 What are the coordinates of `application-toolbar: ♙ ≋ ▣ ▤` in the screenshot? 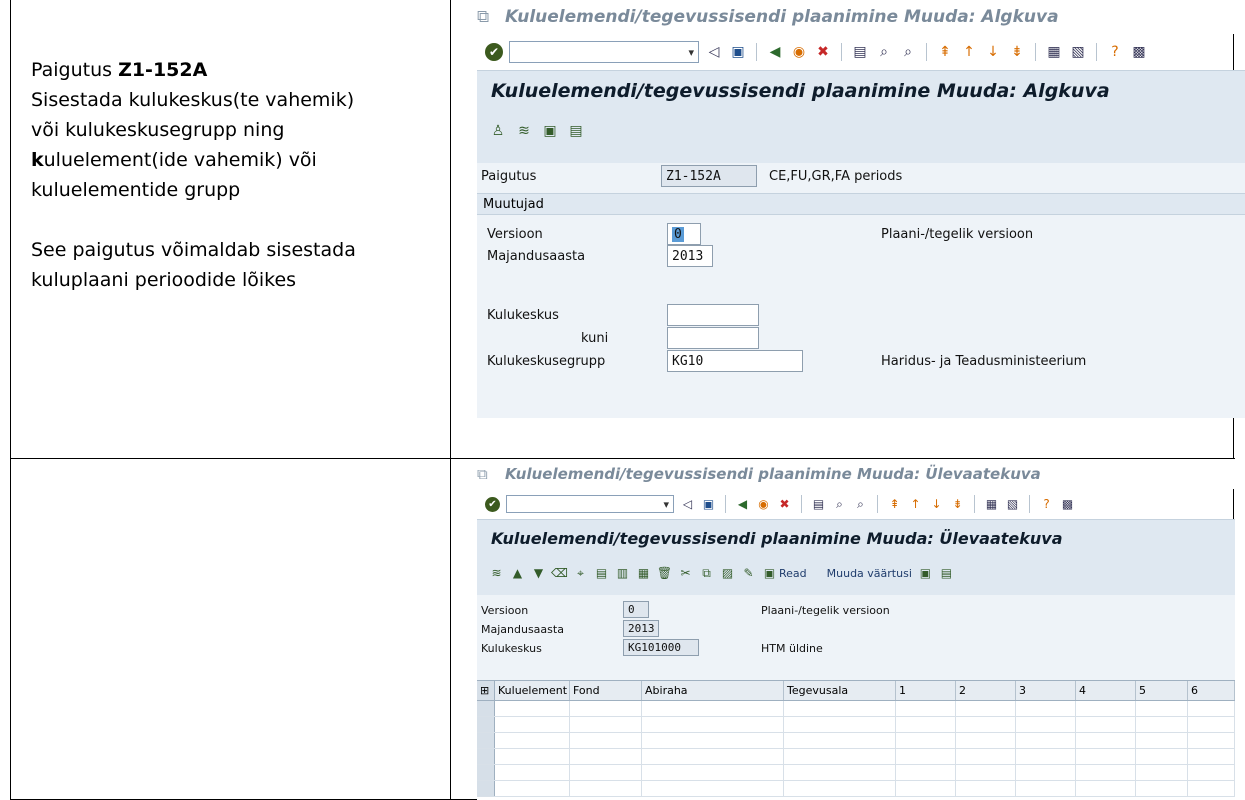 It's located at (861, 131).